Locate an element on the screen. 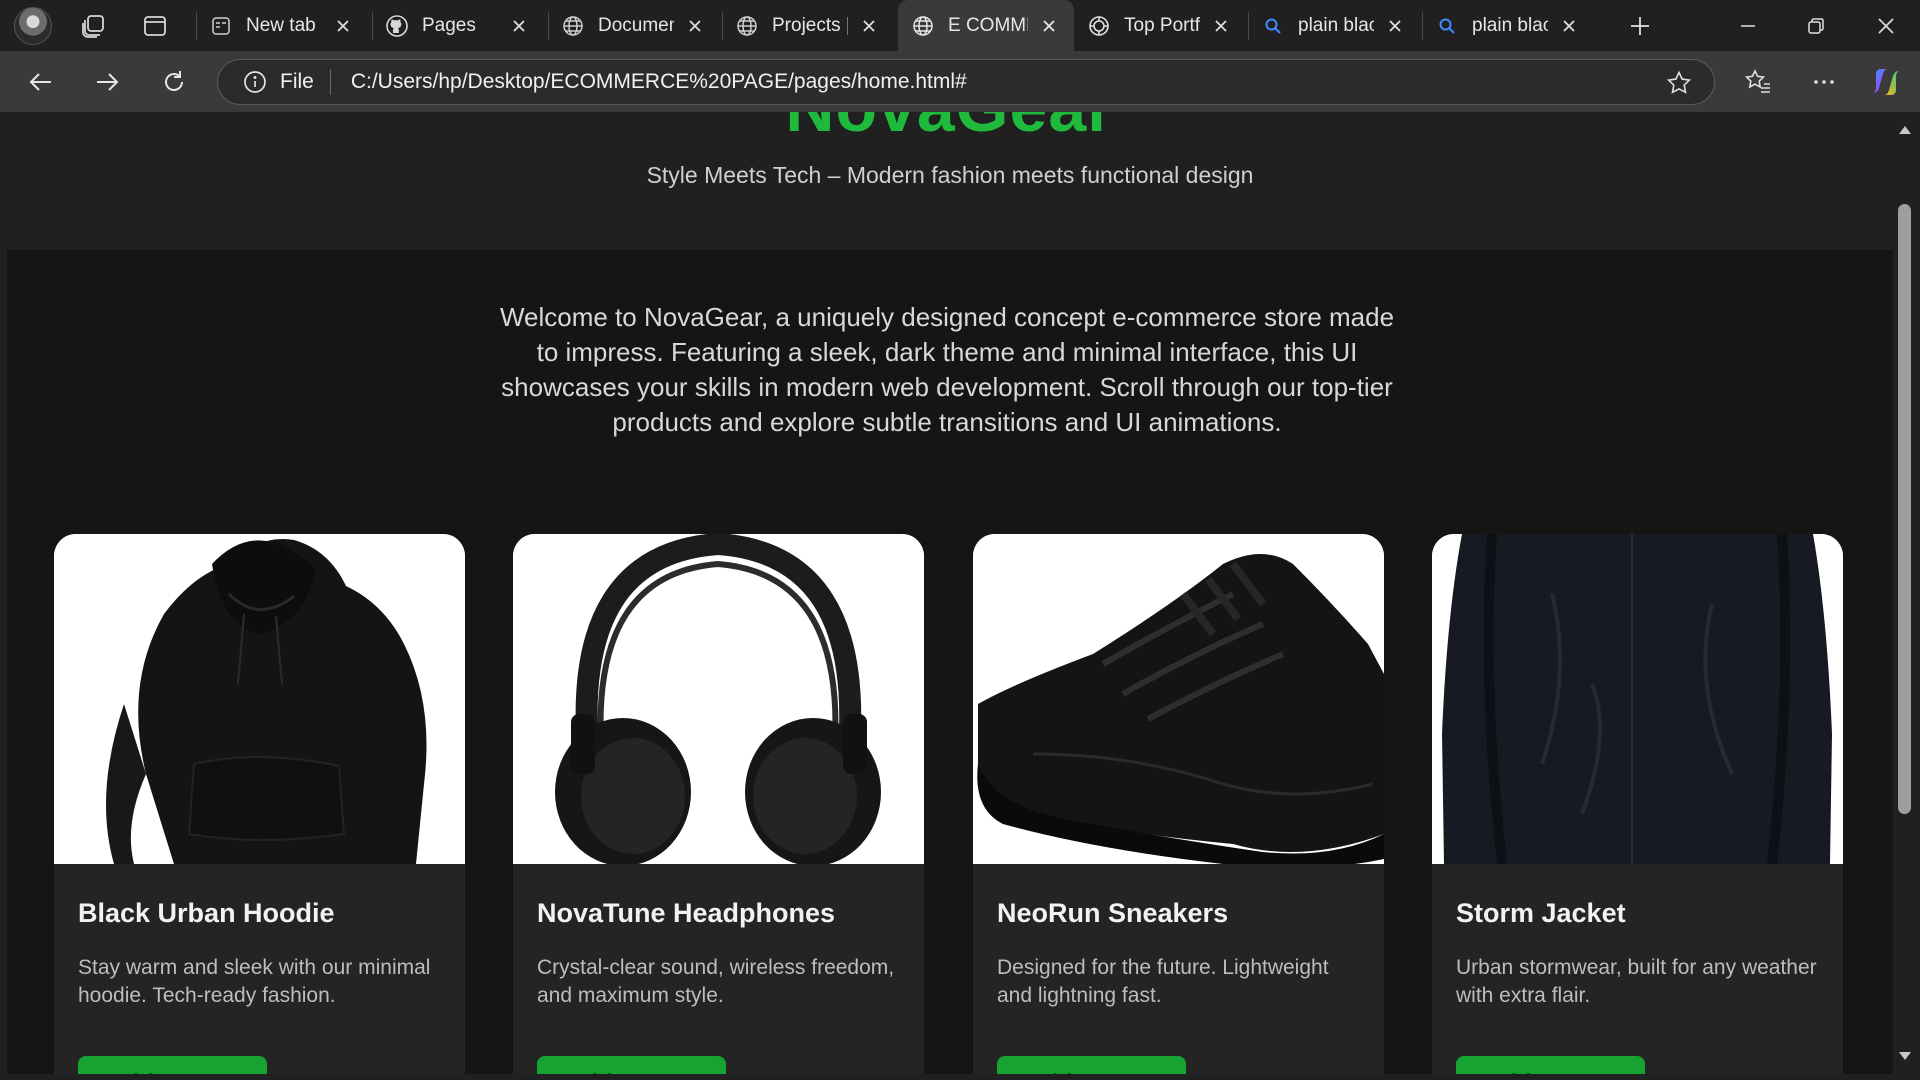  tab-search-1: plain black is located at coordinates (1334, 25).